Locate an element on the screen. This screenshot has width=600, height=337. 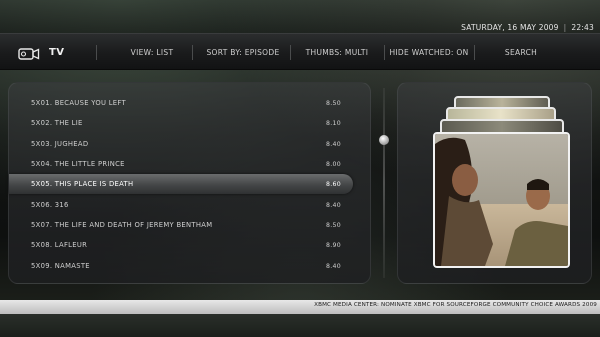
episode-title: 5X02. THE LIE is located at coordinates (57, 123).